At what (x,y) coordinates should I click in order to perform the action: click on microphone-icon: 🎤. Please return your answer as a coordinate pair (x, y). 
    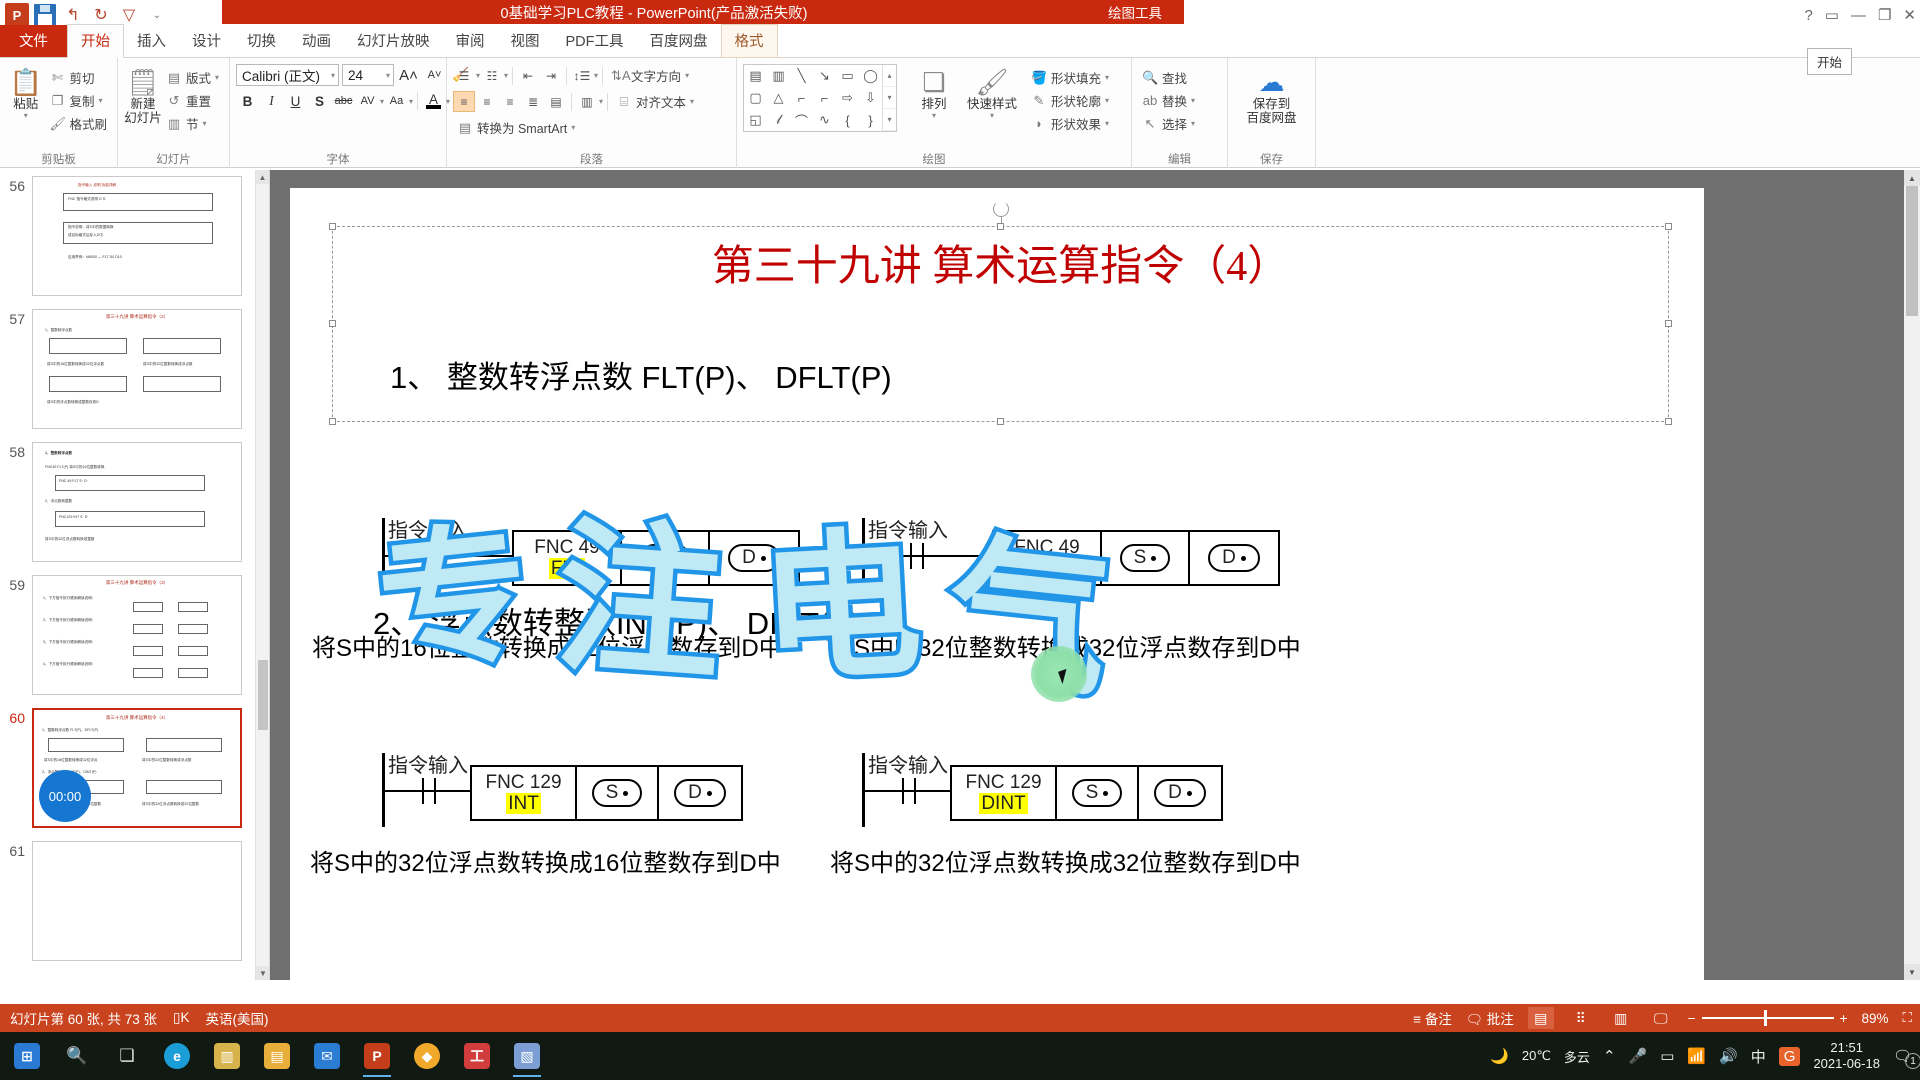
    Looking at the image, I should click on (1638, 1056).